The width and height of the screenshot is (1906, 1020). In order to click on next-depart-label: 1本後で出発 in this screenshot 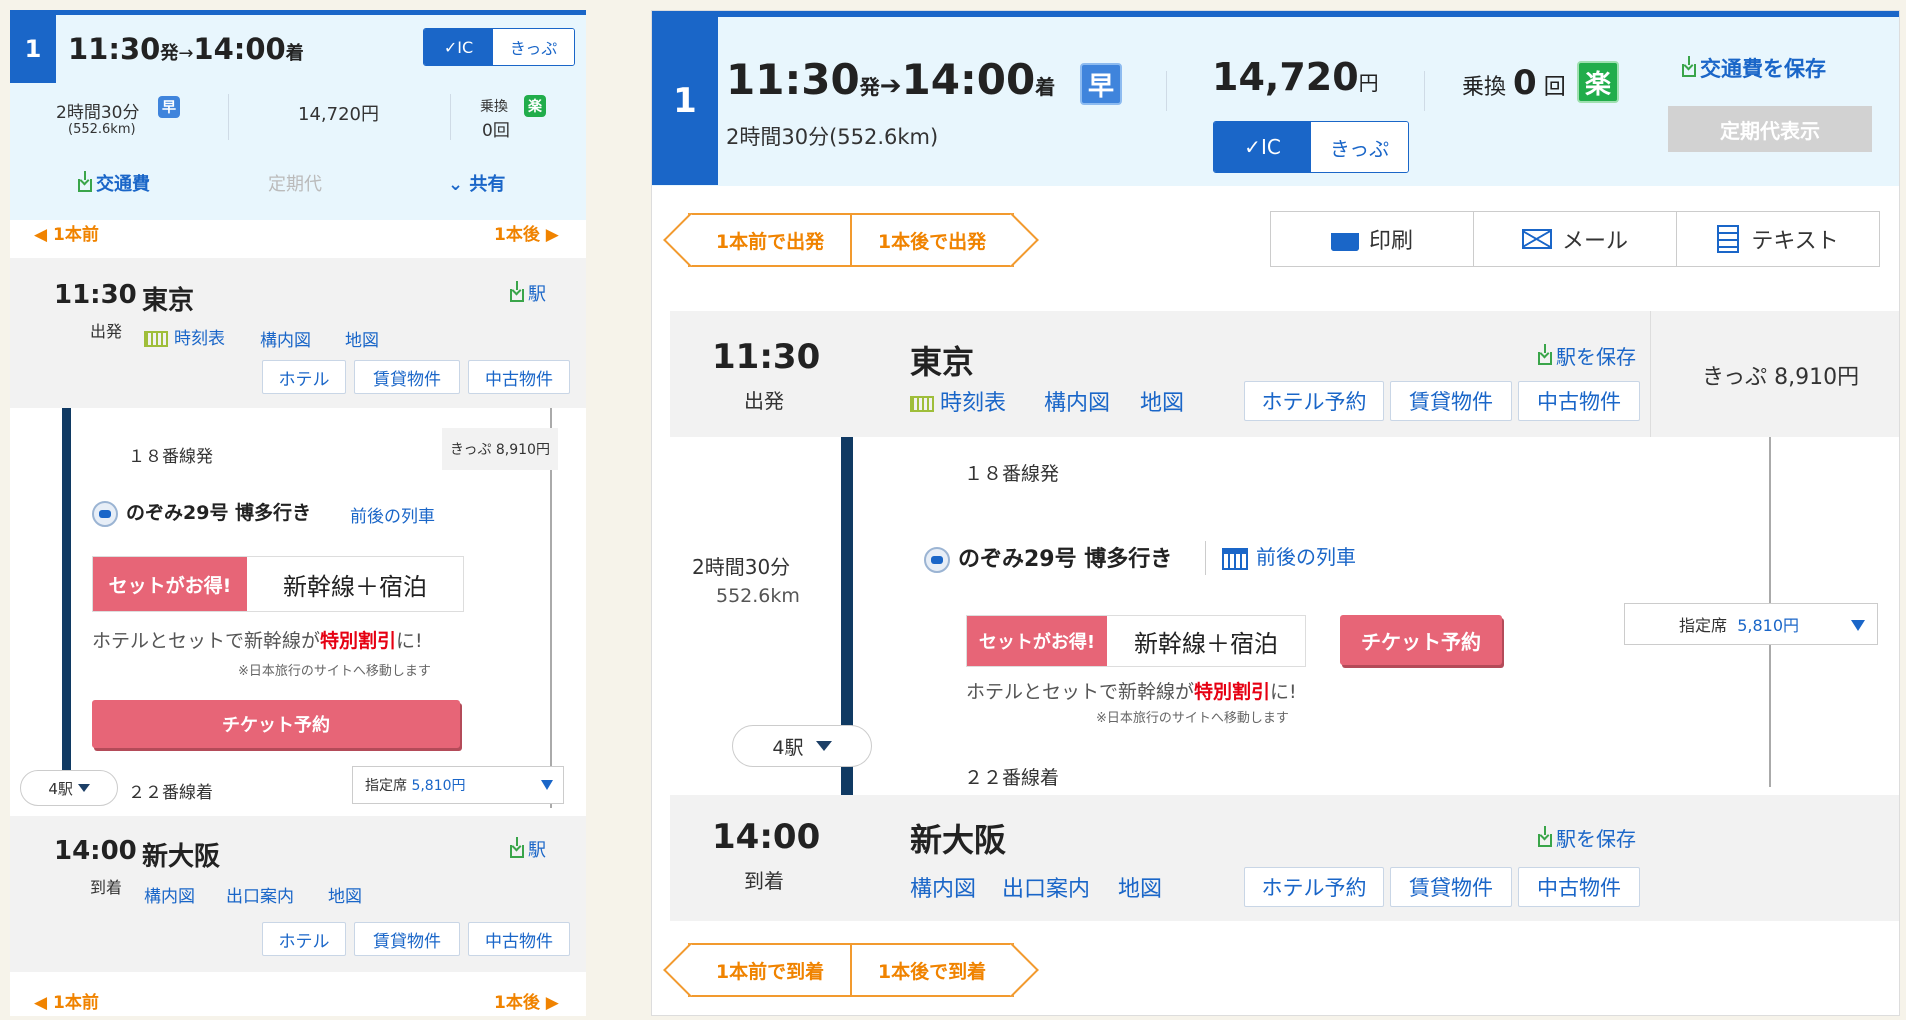, I will do `click(932, 241)`.